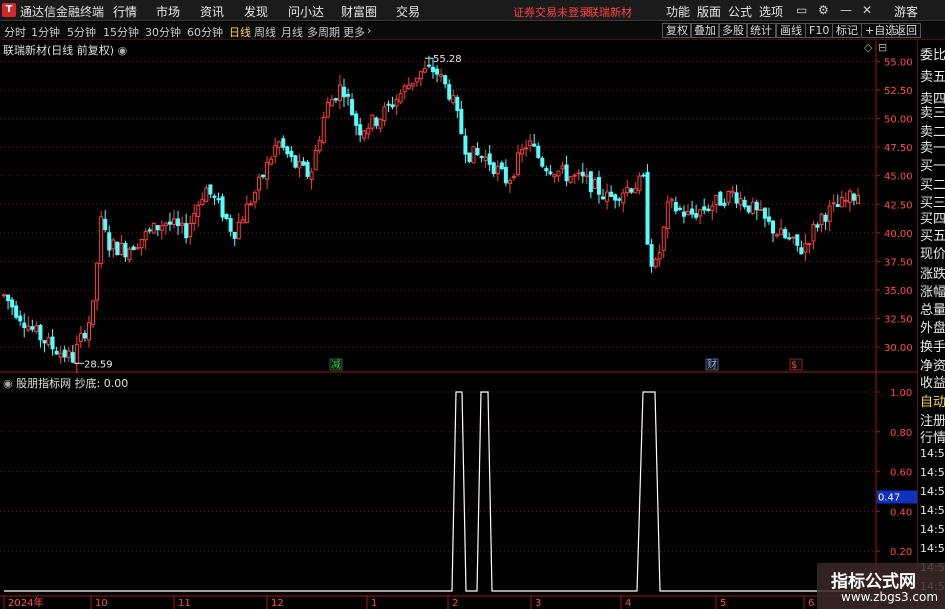 Image resolution: width=945 pixels, height=609 pixels. Describe the element at coordinates (932, 148) in the screenshot. I see `sidebar-item: 卖一` at that location.